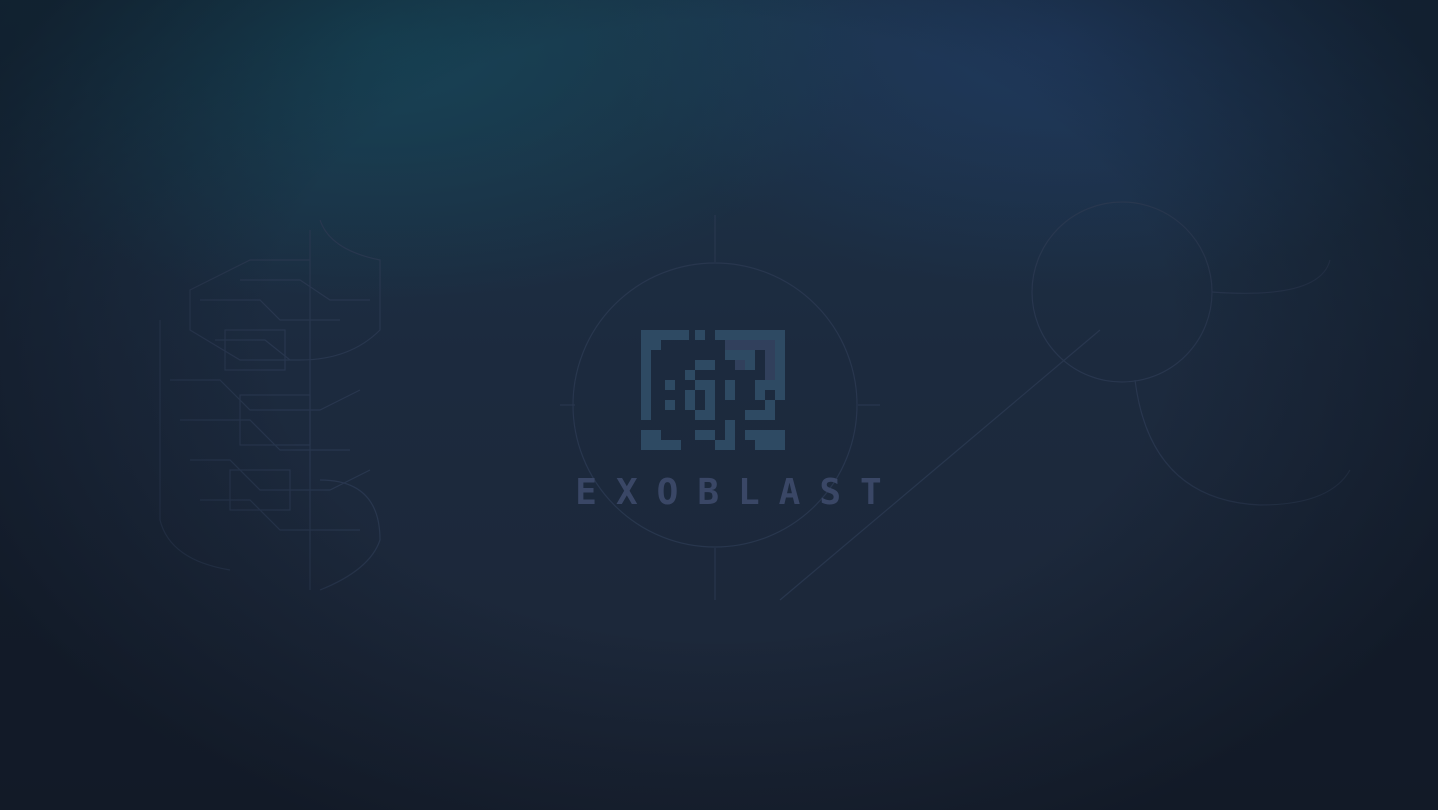  I want to click on pixel-glyph-emblem-icon, so click(713, 390).